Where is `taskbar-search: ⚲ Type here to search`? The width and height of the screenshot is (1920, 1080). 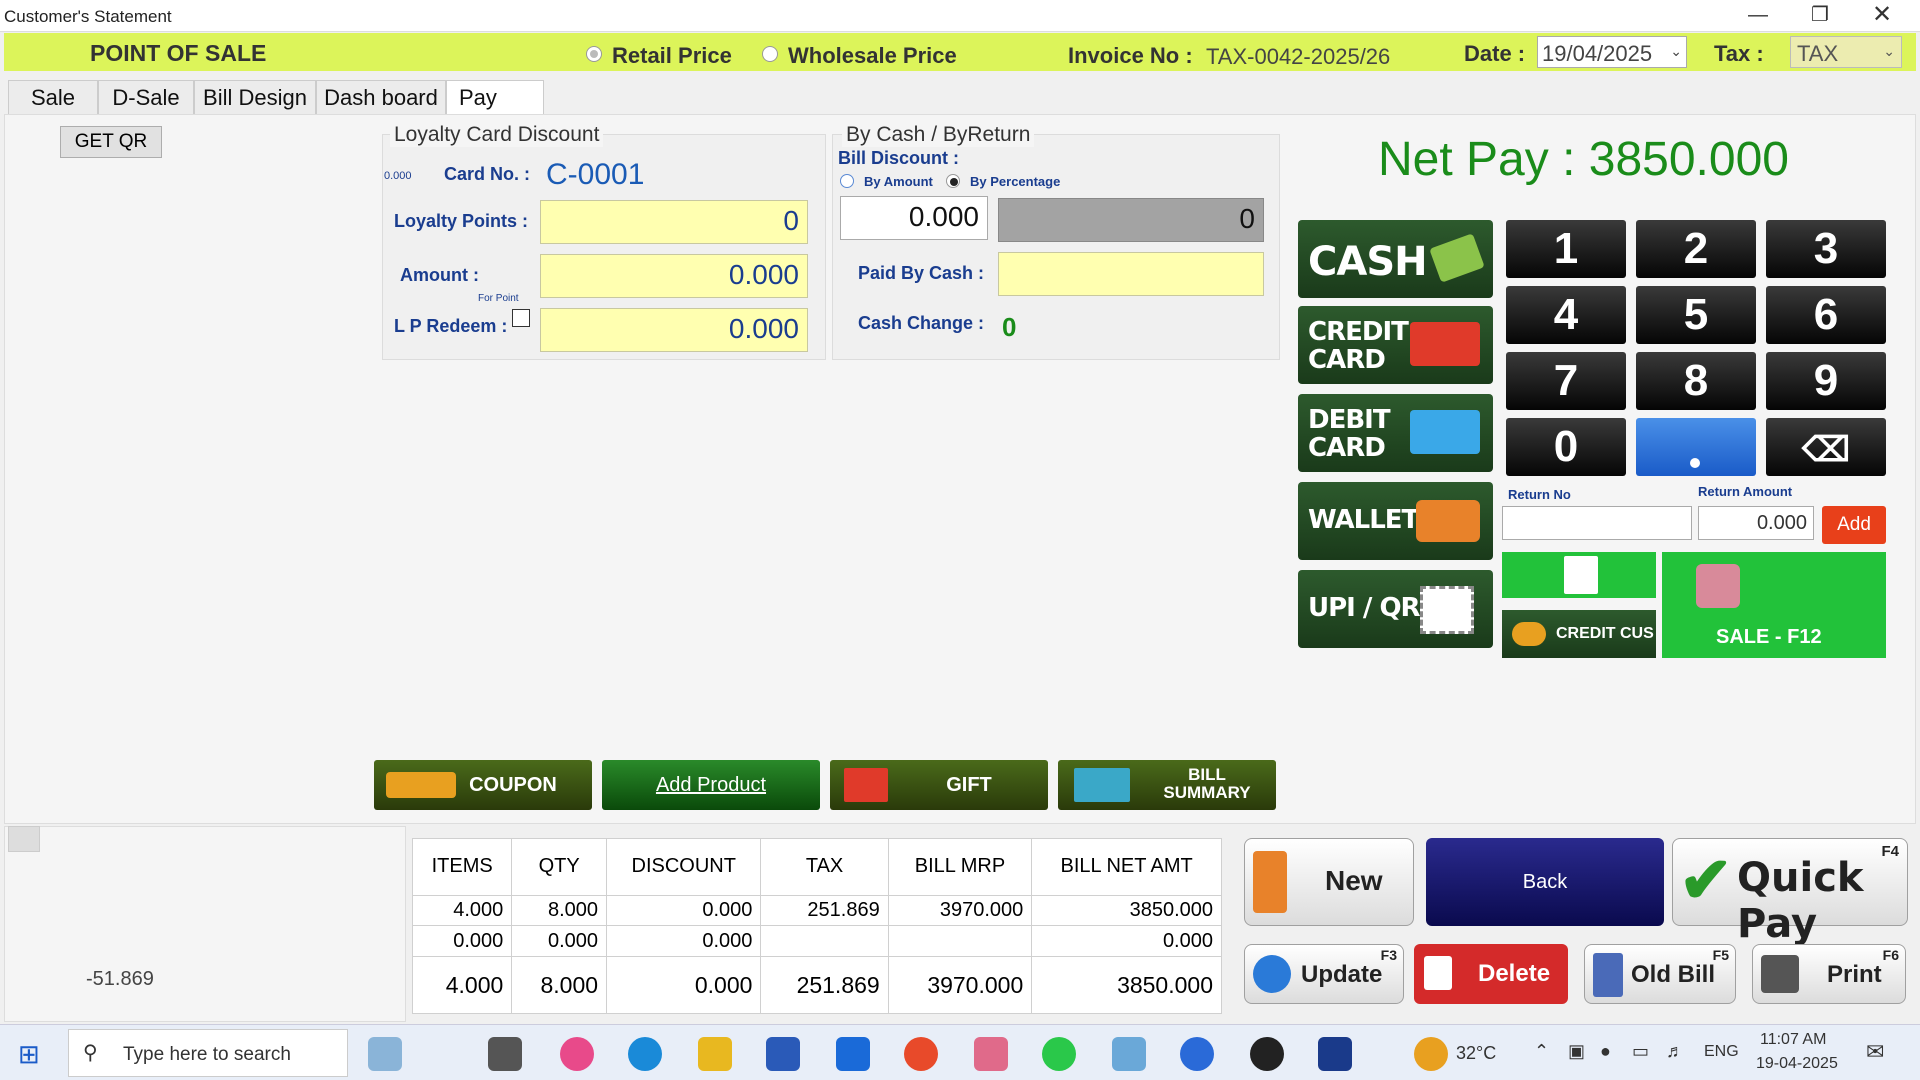 taskbar-search: ⚲ Type here to search is located at coordinates (208, 1053).